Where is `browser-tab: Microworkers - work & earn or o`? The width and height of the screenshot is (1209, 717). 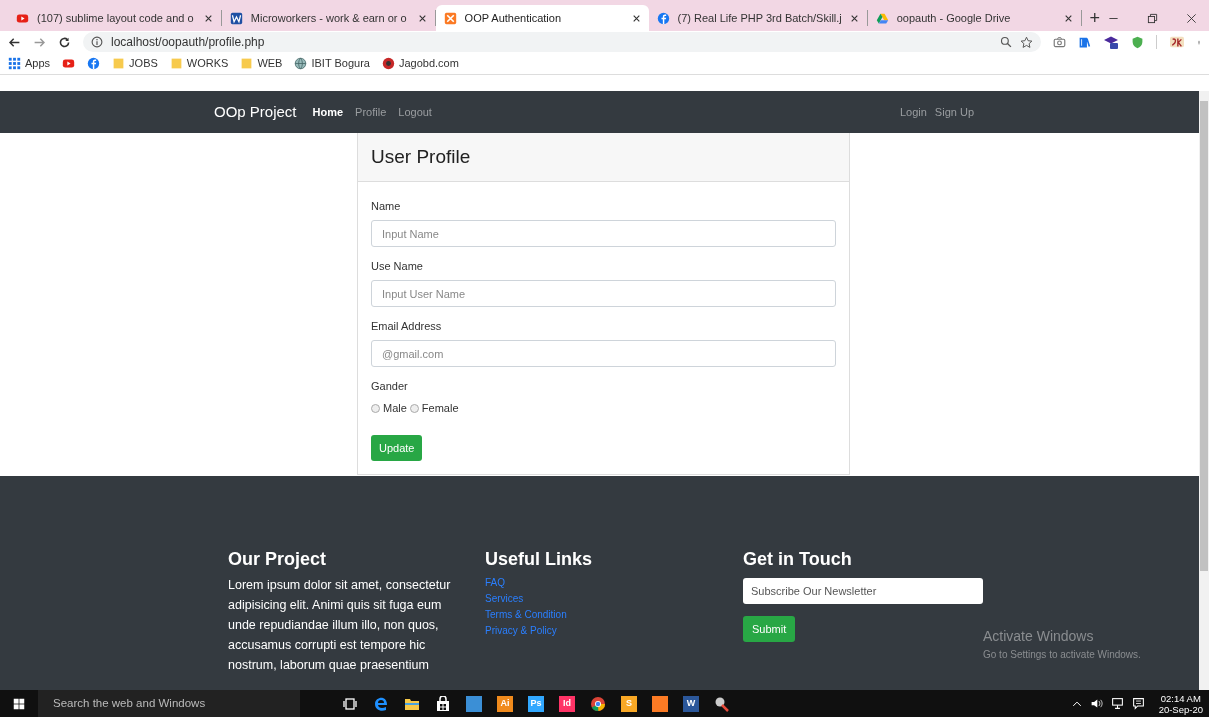
browser-tab: Microworkers - work & earn or o is located at coordinates (328, 18).